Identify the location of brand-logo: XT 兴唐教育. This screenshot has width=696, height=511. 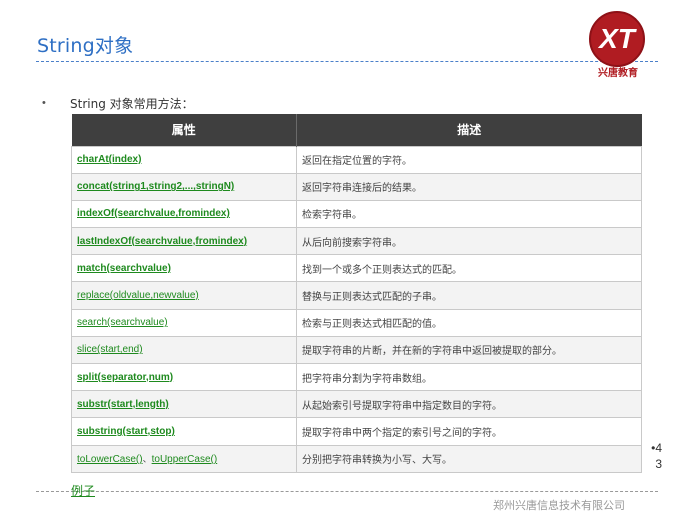
(618, 45).